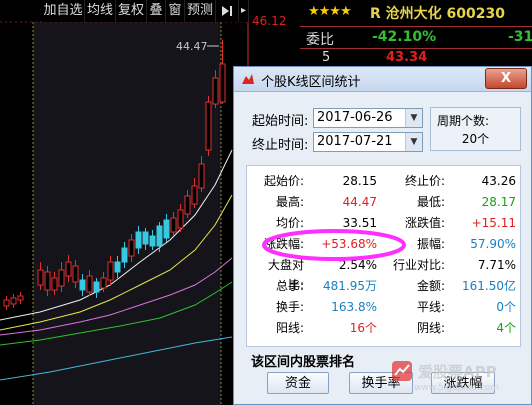  What do you see at coordinates (475, 129) in the screenshot?
I see `period-count-box: 周期个数: 20个` at bounding box center [475, 129].